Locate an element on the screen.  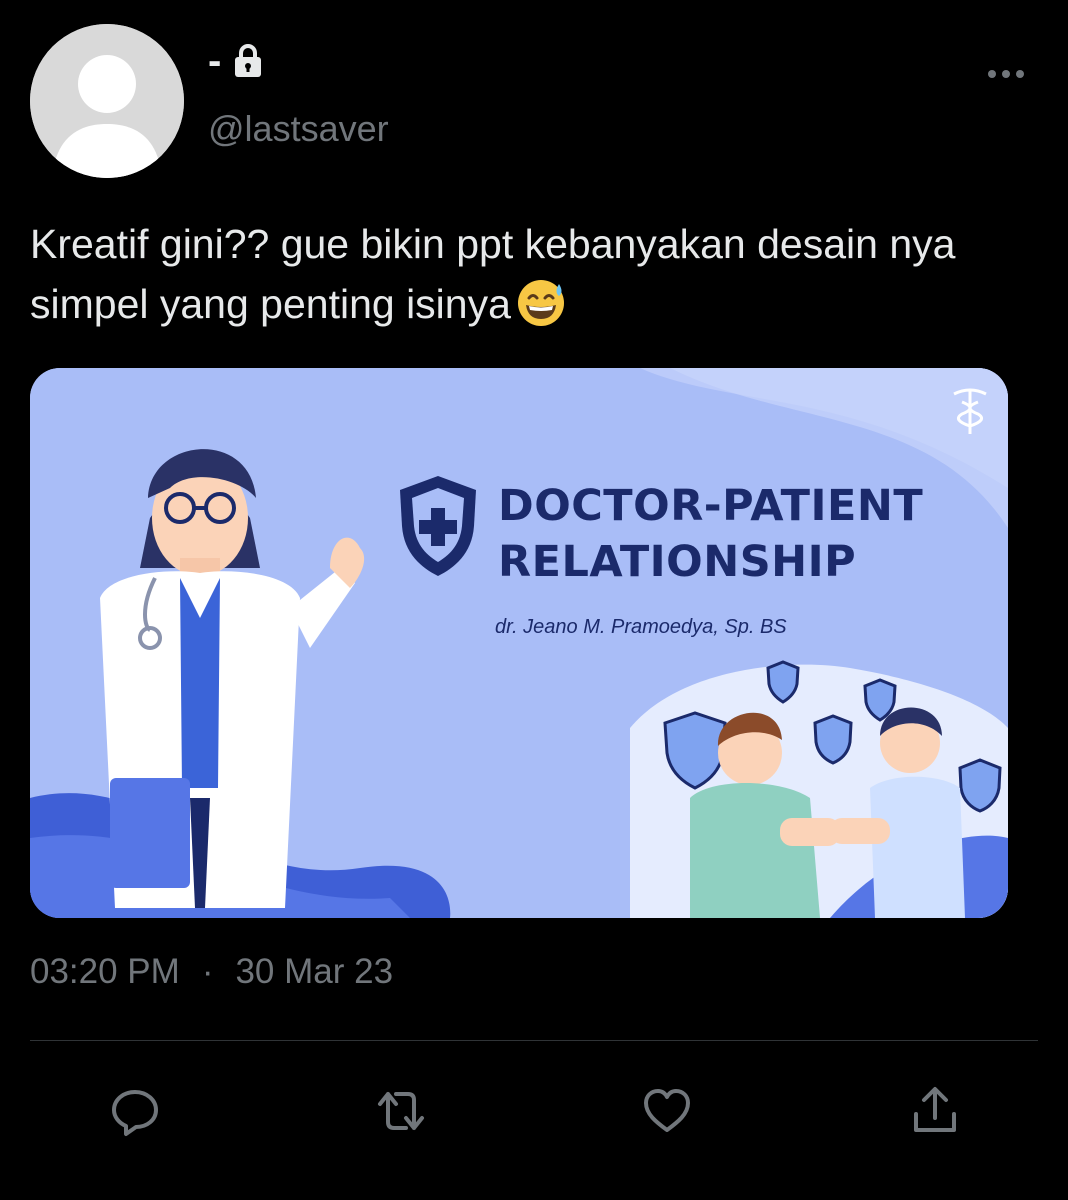
retweet-icon is located at coordinates (401, 1111).